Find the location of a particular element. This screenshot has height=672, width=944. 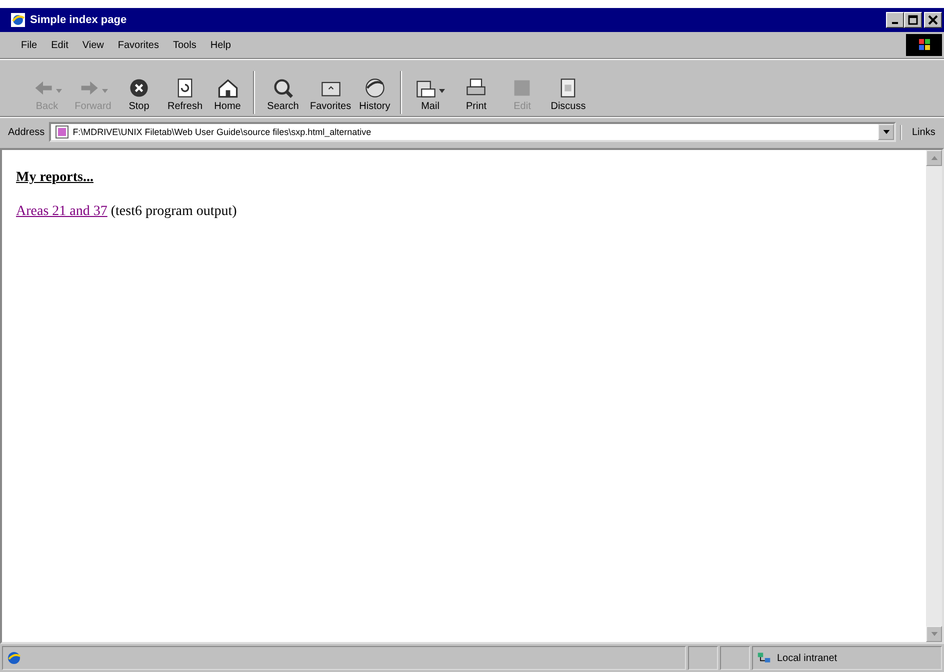

address-field: F:\MDRIVE\UNIX Filetab\Web User Guide\source files\sxp.html_alternative is located at coordinates (472, 132).